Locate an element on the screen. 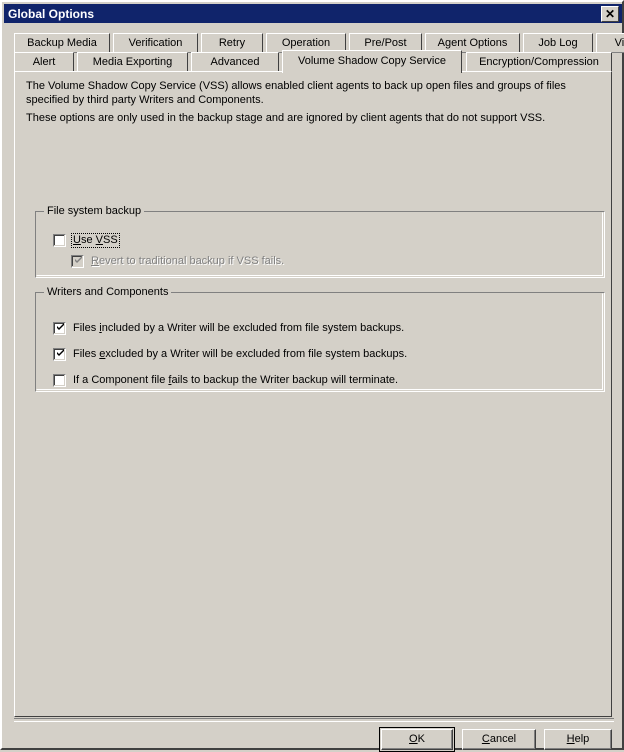 The height and width of the screenshot is (752, 624). checkbox-box-files-included-by-writer is located at coordinates (59, 328).